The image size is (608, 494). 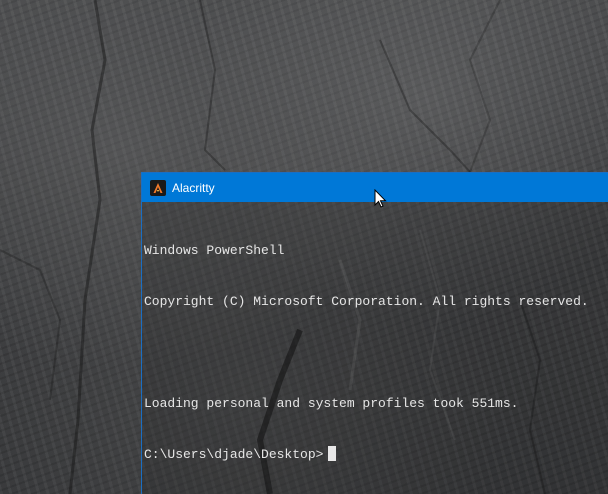 I want to click on text-cursor, so click(x=332, y=453).